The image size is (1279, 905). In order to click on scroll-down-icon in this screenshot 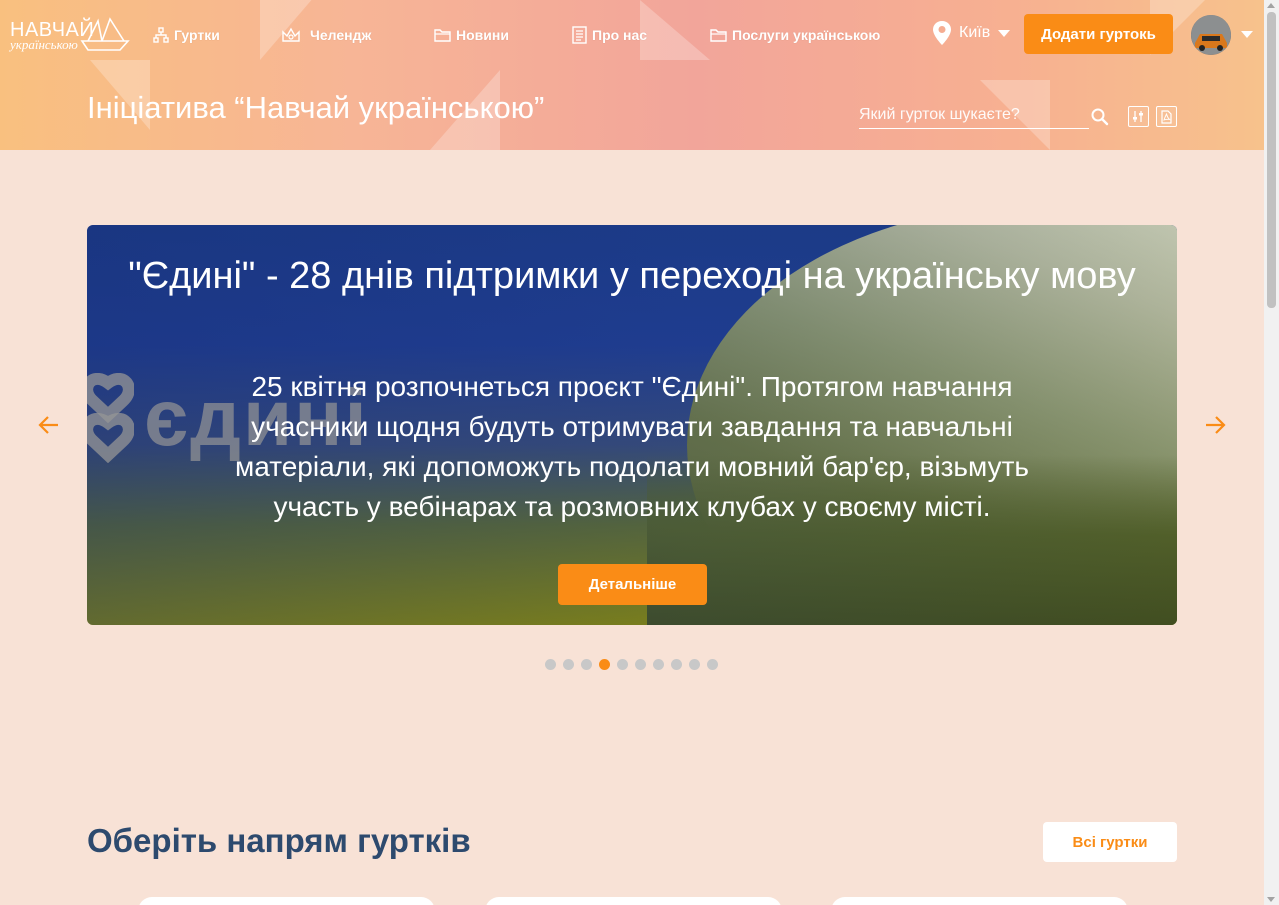, I will do `click(1271, 899)`.